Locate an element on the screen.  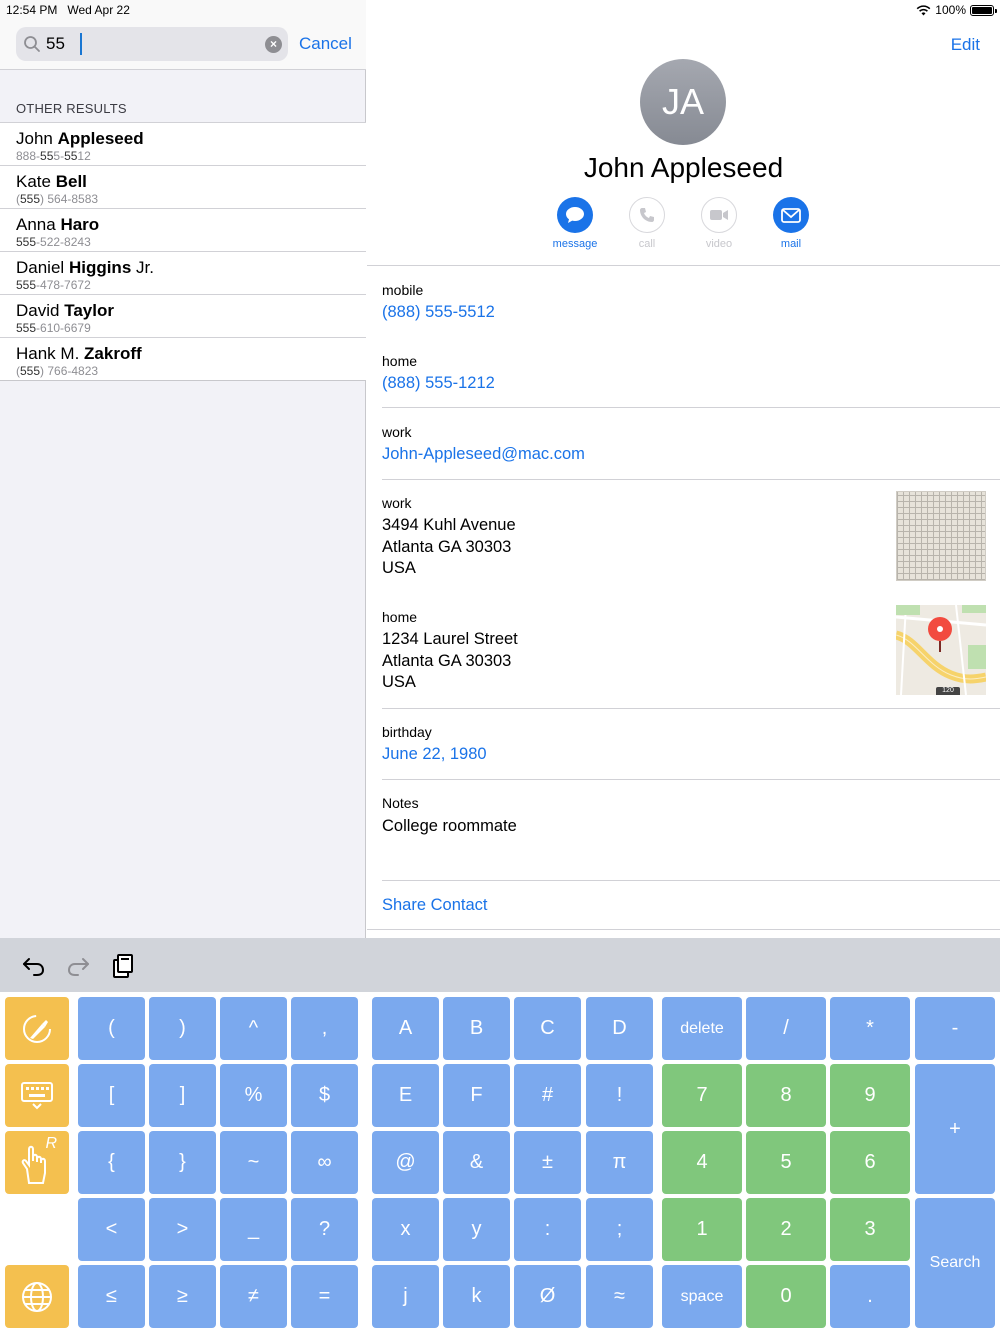
key-plus-minus: ± is located at coordinates (547, 1162).